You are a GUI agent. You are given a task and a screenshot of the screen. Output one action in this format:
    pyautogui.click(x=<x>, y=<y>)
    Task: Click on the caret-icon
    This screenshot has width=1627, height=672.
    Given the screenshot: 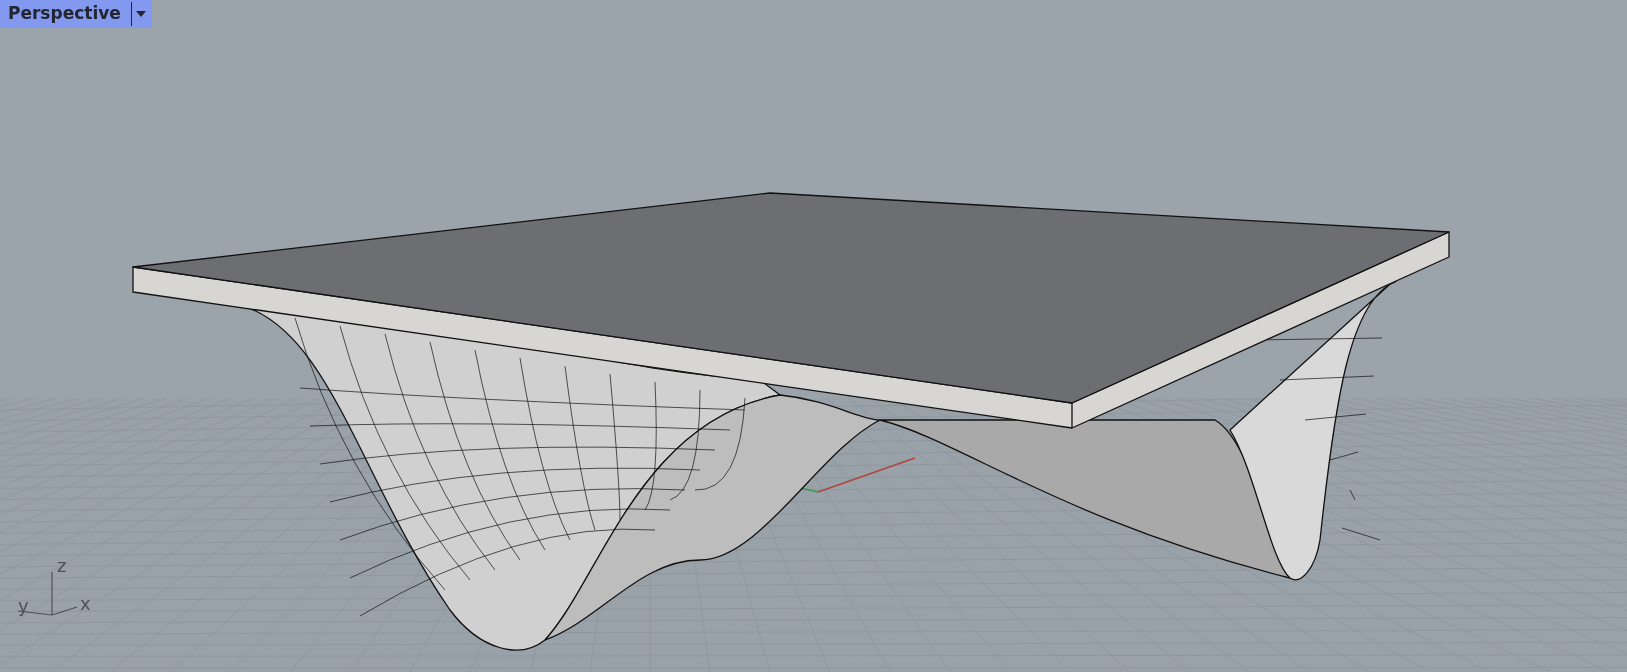 What is the action you would take?
    pyautogui.click(x=140, y=14)
    